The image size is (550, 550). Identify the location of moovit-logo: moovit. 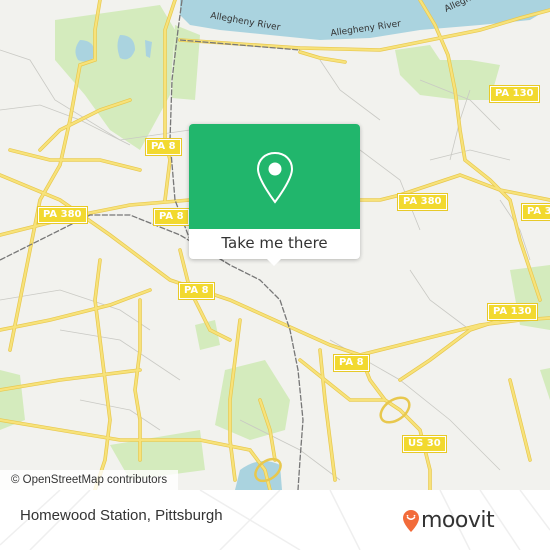
(448, 521).